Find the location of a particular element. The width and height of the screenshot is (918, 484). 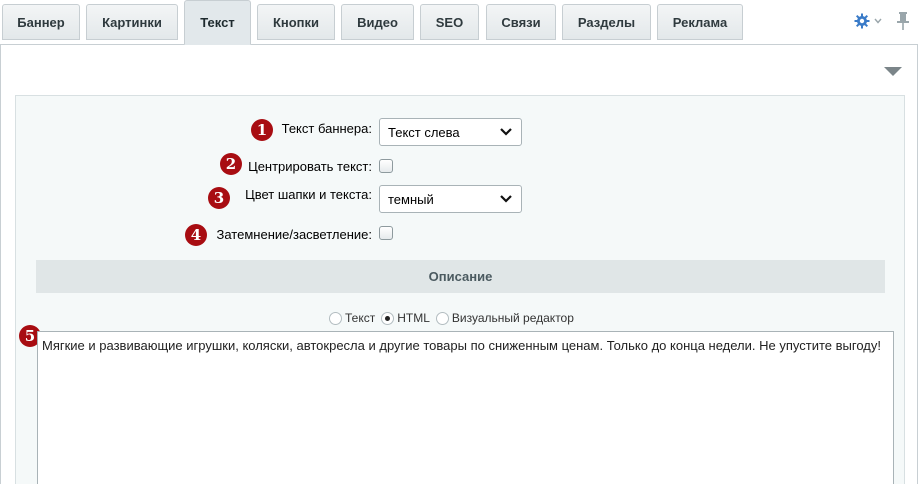

dimming-row: 4 Затемнение/засветление: is located at coordinates (461, 235).